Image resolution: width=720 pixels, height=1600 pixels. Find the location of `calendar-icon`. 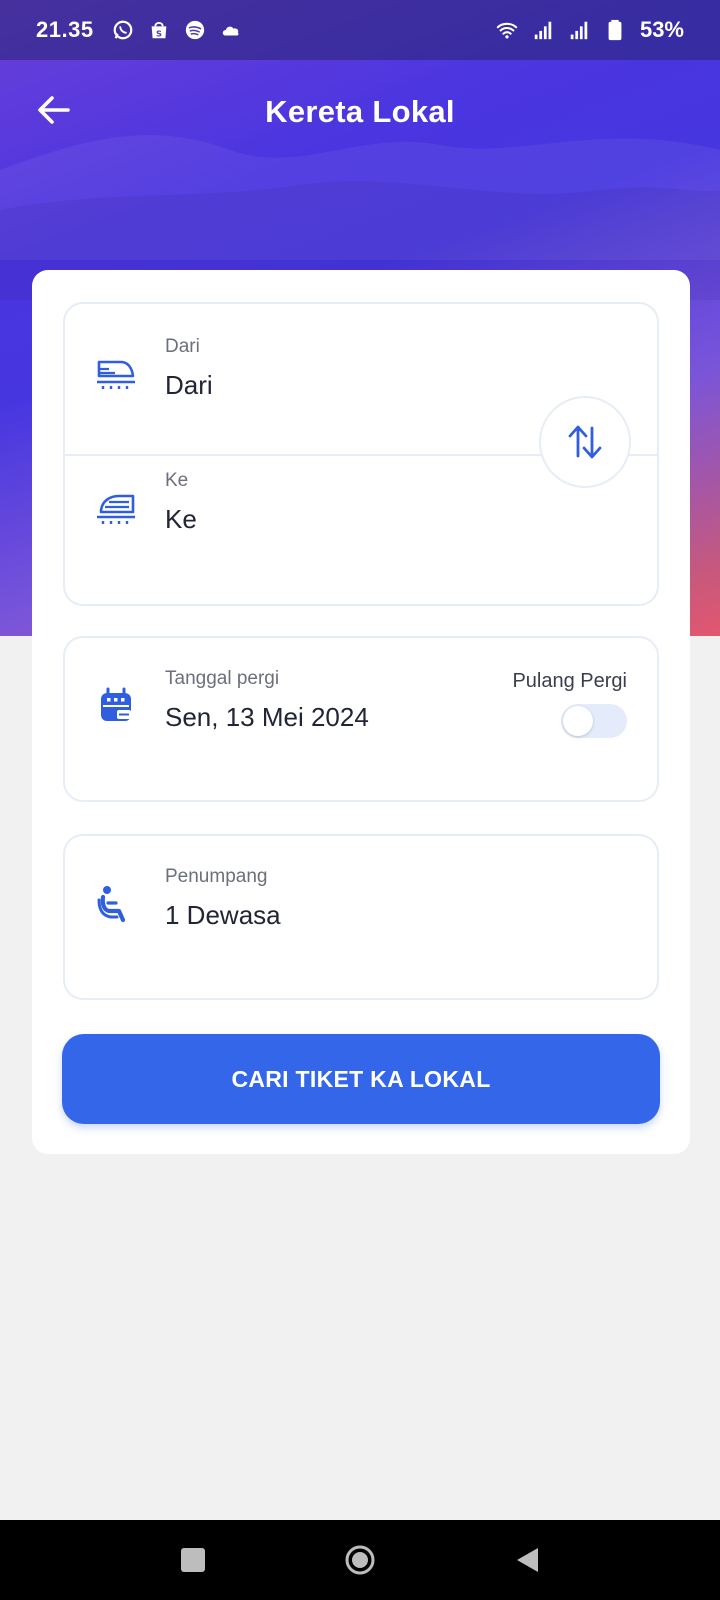

calendar-icon is located at coordinates (116, 704).